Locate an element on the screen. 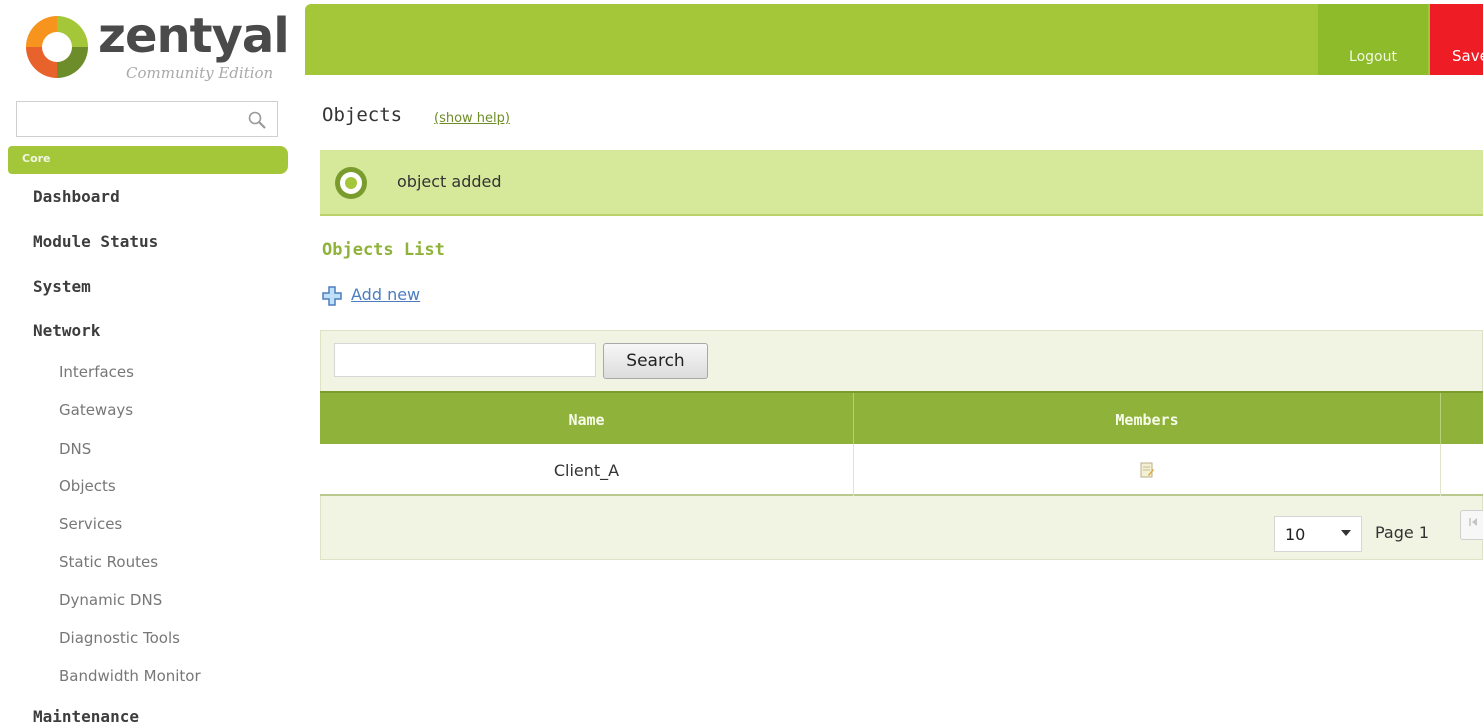  column-header-name: Name is located at coordinates (587, 419).